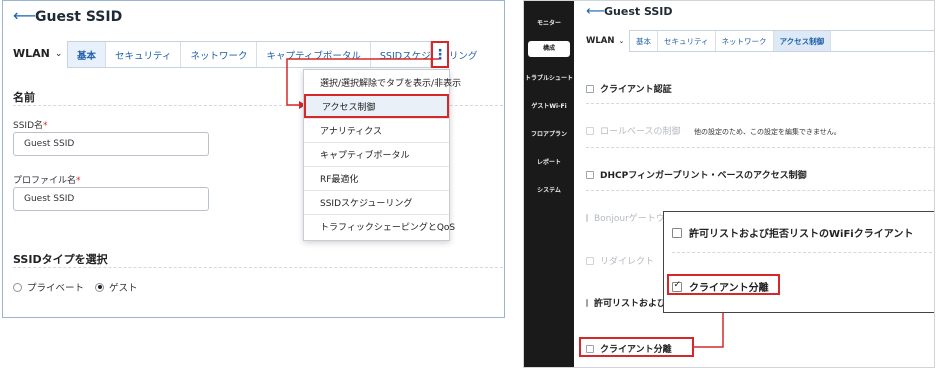 This screenshot has width=938, height=368. Describe the element at coordinates (349, 107) in the screenshot. I see `menu-label: アクセス制御` at that location.